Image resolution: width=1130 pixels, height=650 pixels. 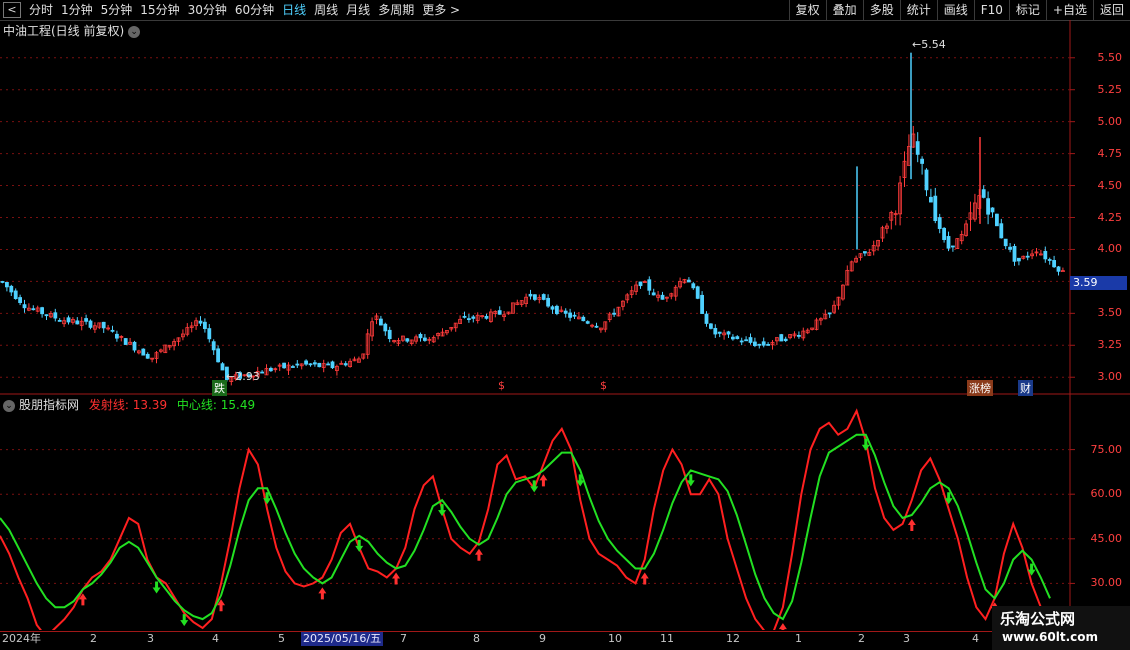 What do you see at coordinates (980, 388) in the screenshot?
I see `event-label-limit-up: 涨榜` at bounding box center [980, 388].